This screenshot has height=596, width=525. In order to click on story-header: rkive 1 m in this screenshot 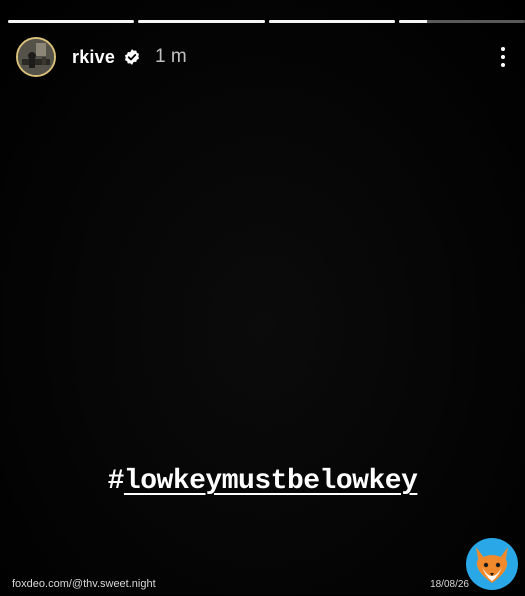, I will do `click(265, 57)`.